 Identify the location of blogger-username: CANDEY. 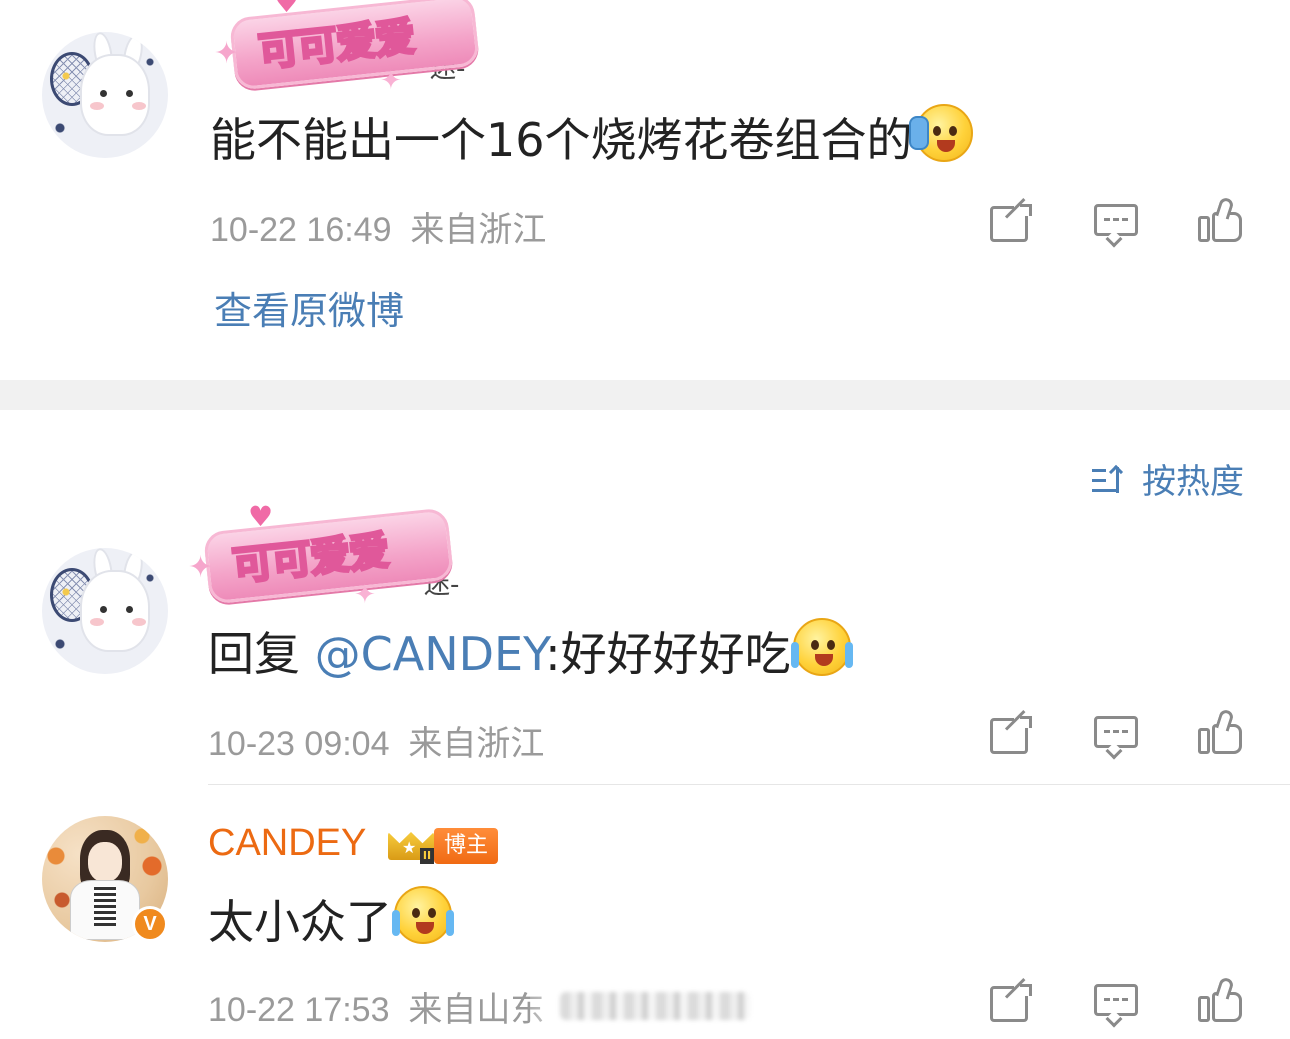
(287, 843).